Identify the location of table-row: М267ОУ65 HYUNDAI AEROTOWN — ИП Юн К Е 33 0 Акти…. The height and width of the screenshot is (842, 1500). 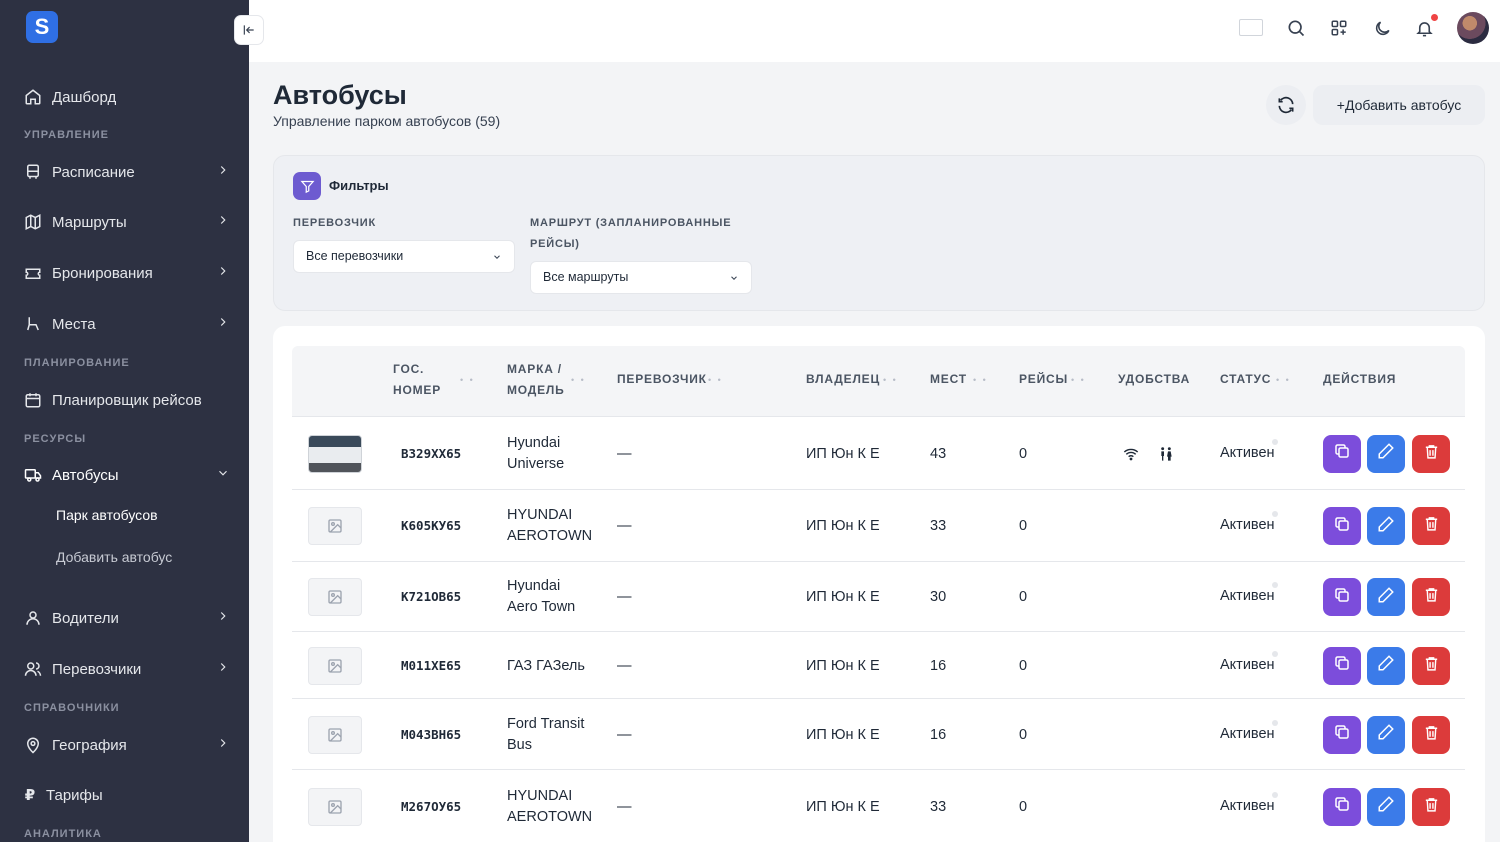
(878, 805).